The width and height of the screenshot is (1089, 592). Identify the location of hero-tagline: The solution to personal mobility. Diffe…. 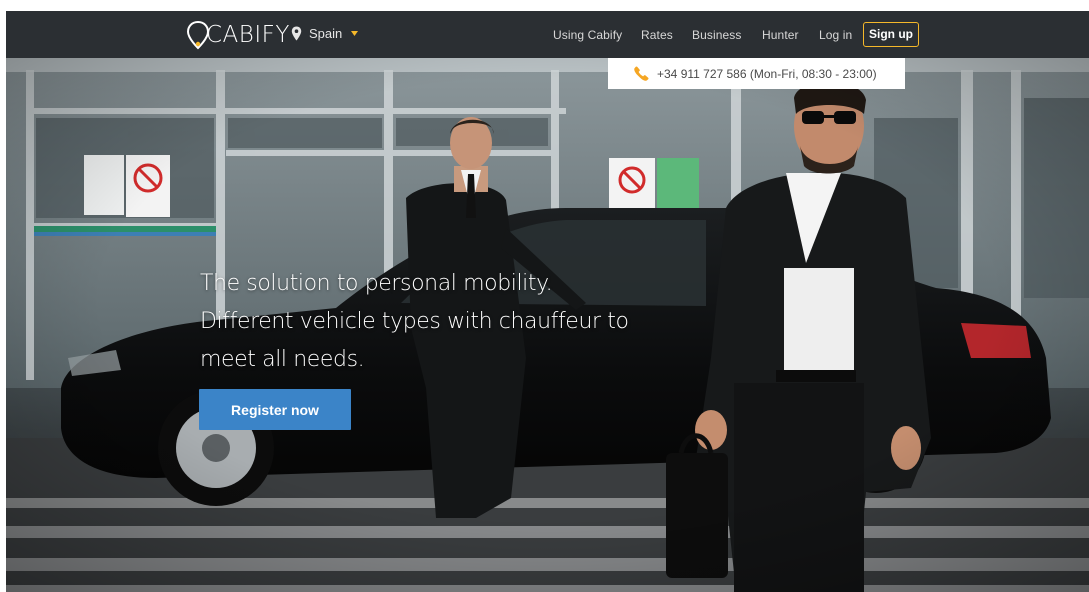
(415, 322).